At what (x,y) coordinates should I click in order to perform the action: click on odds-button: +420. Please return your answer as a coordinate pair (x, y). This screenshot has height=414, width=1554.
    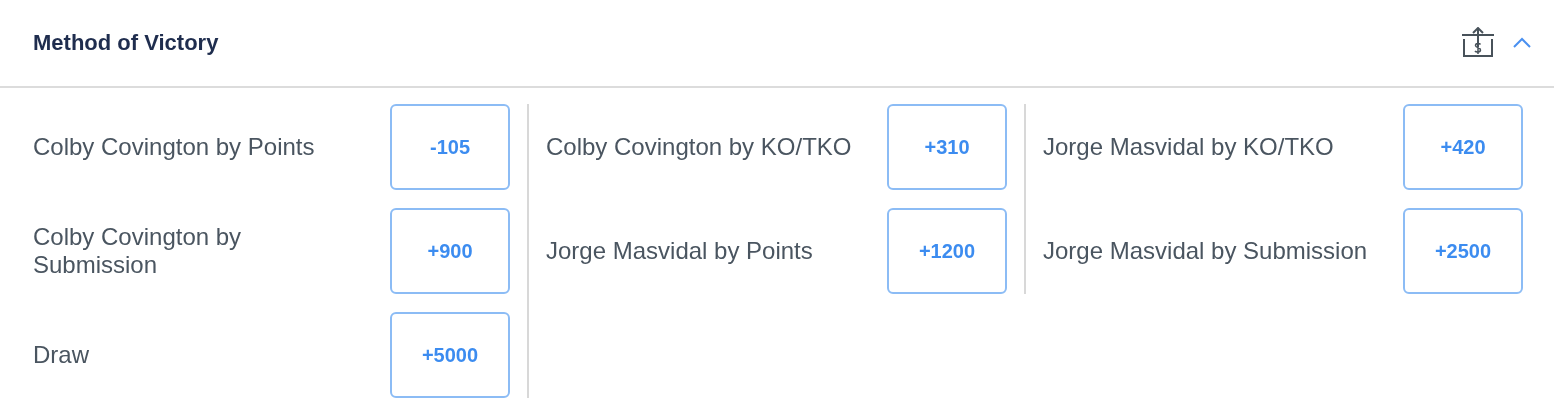
    Looking at the image, I should click on (1463, 147).